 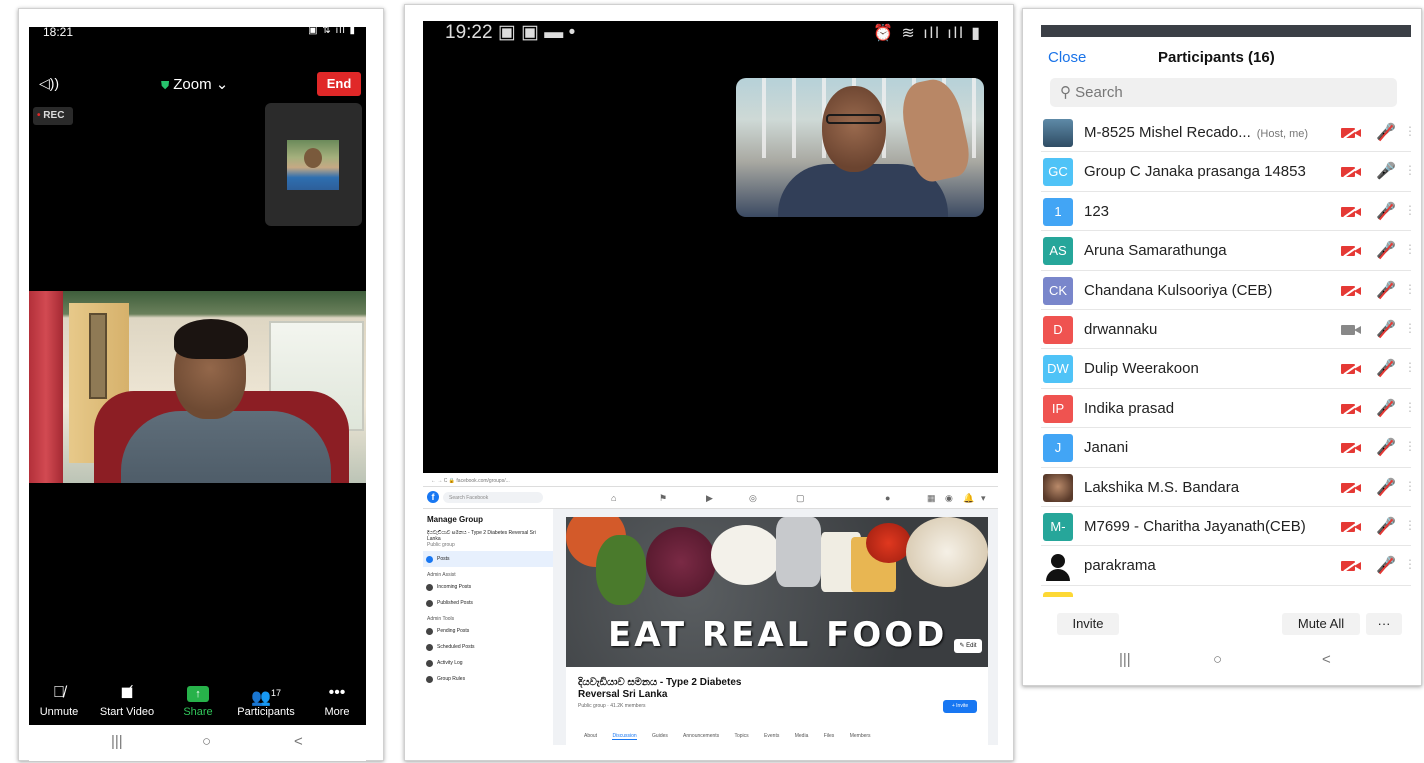 What do you see at coordinates (624, 736) in the screenshot?
I see `tab-discussion: Discussion` at bounding box center [624, 736].